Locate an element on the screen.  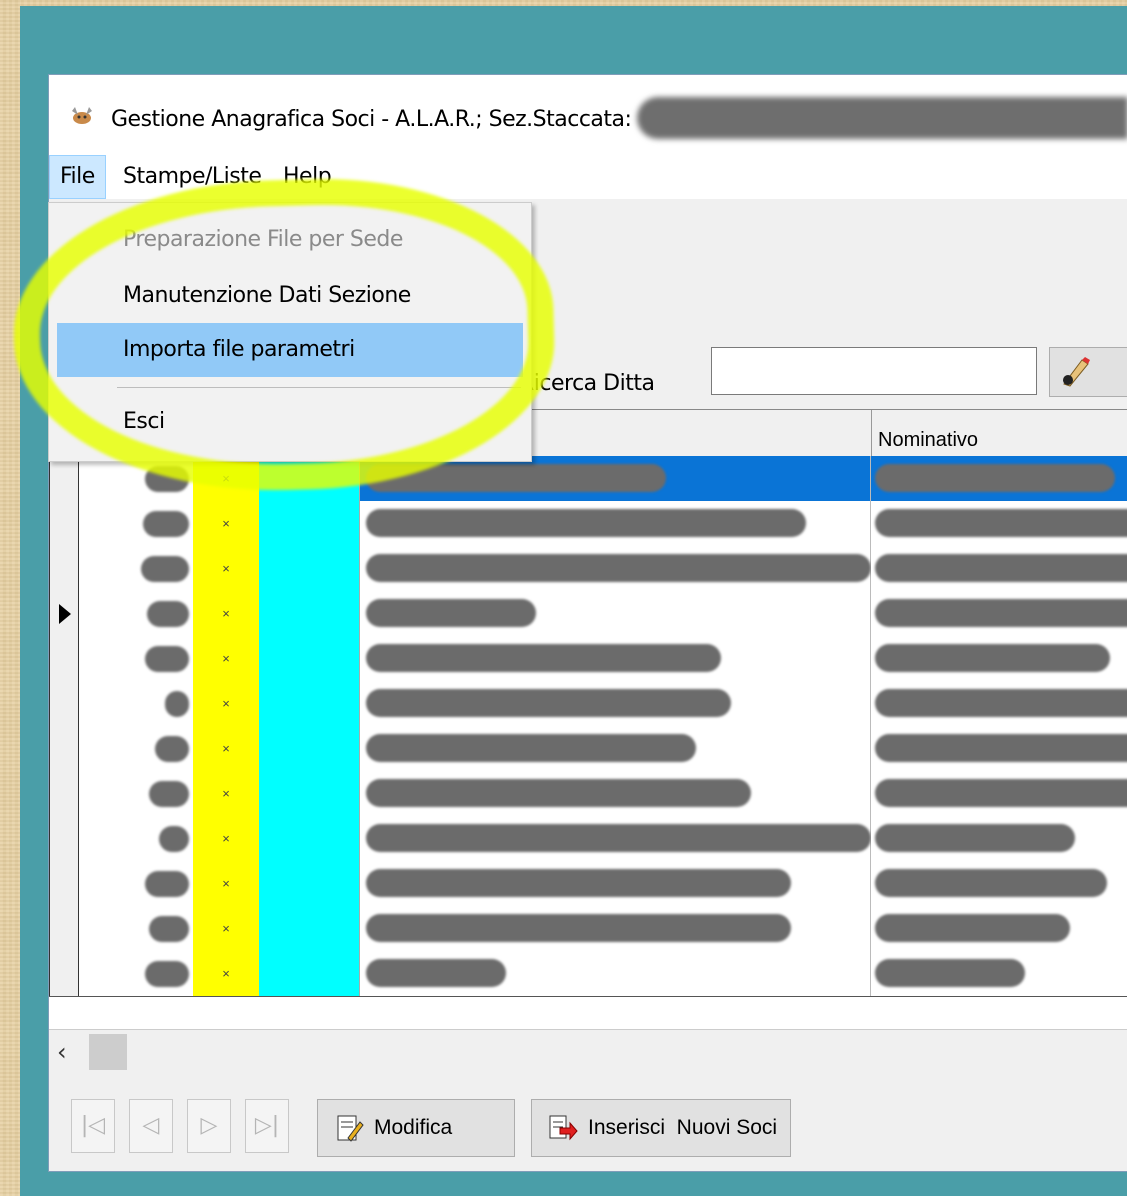
inserisci-nuovi-soci-button: Inserisci Nuovi Soci is located at coordinates (661, 1128).